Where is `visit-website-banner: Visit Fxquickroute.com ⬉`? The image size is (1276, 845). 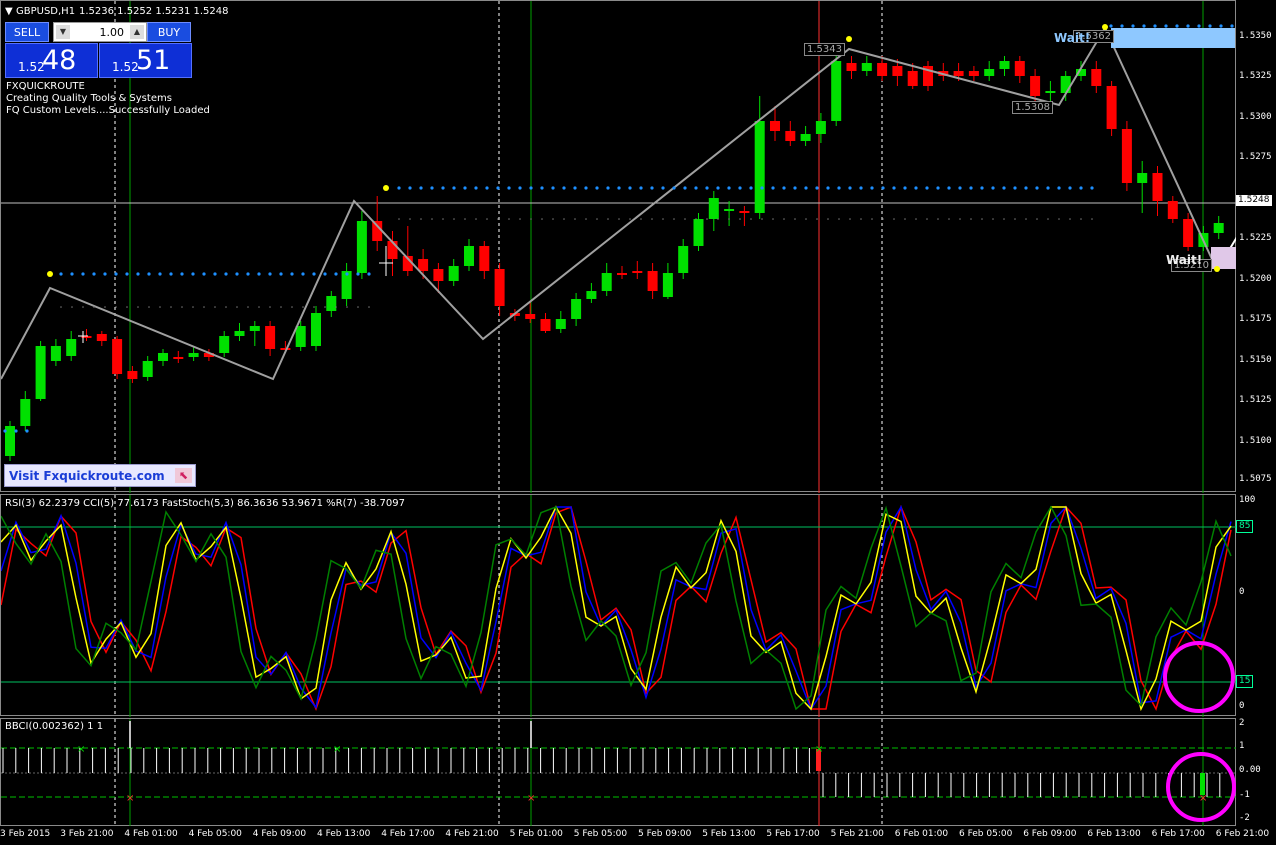
visit-website-banner: Visit Fxquickroute.com ⬉ is located at coordinates (100, 475).